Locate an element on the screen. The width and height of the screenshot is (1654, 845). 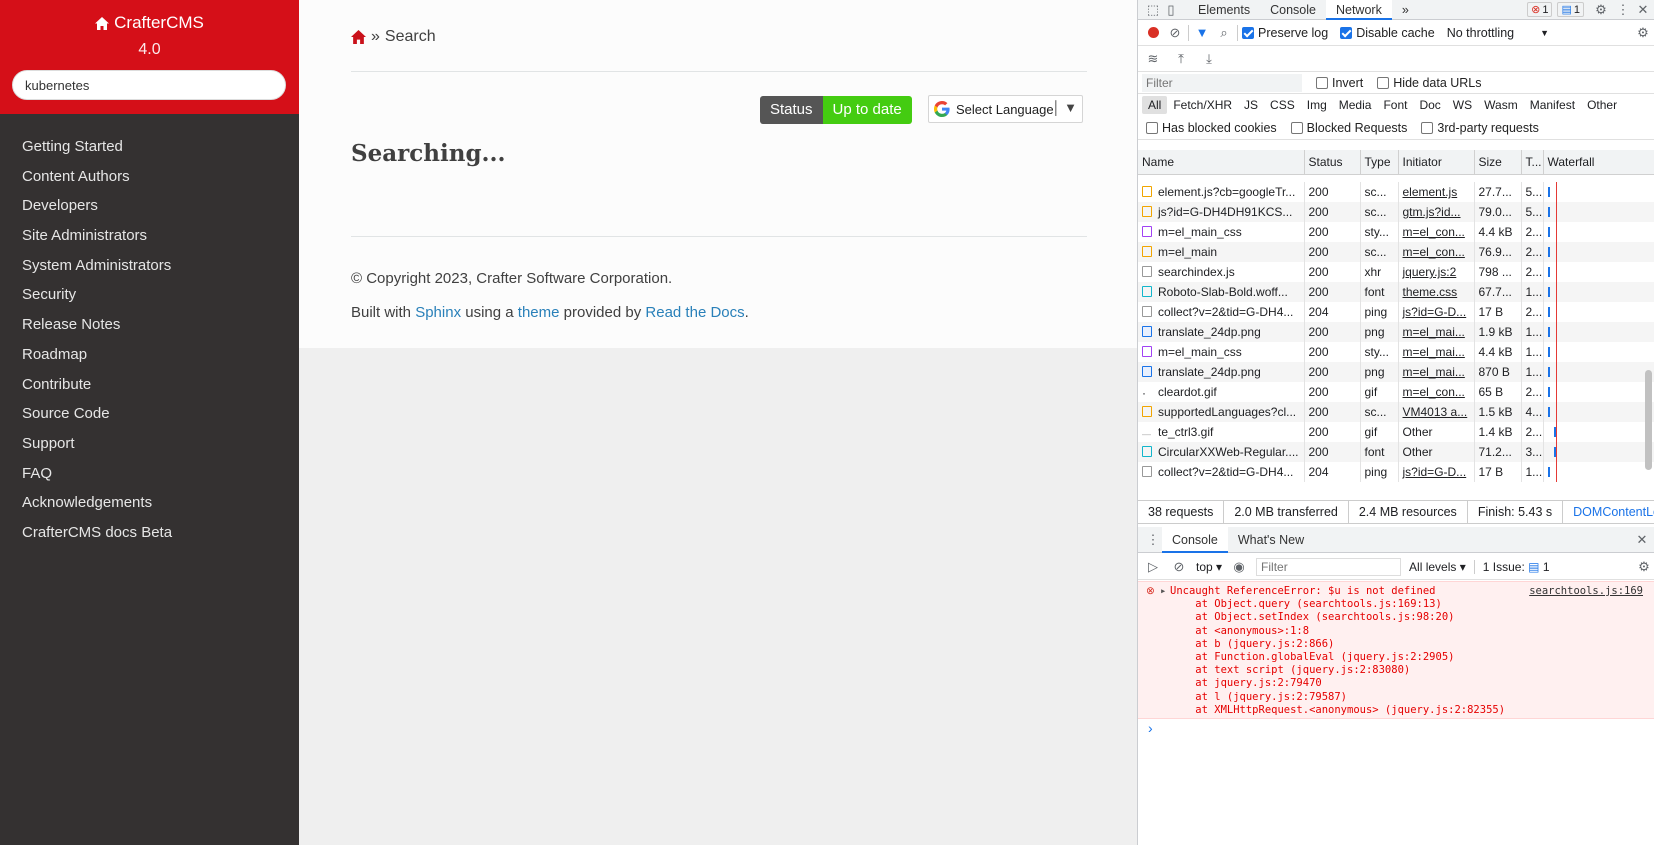
third-party-checkbox: 3rd-party requests is located at coordinates (1480, 128).